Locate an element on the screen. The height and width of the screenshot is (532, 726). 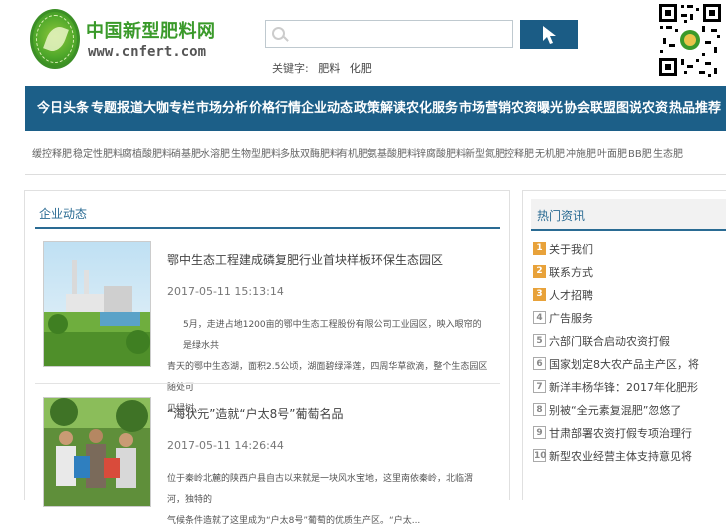
subnav-tag: 水溶肥 is located at coordinates (215, 152).